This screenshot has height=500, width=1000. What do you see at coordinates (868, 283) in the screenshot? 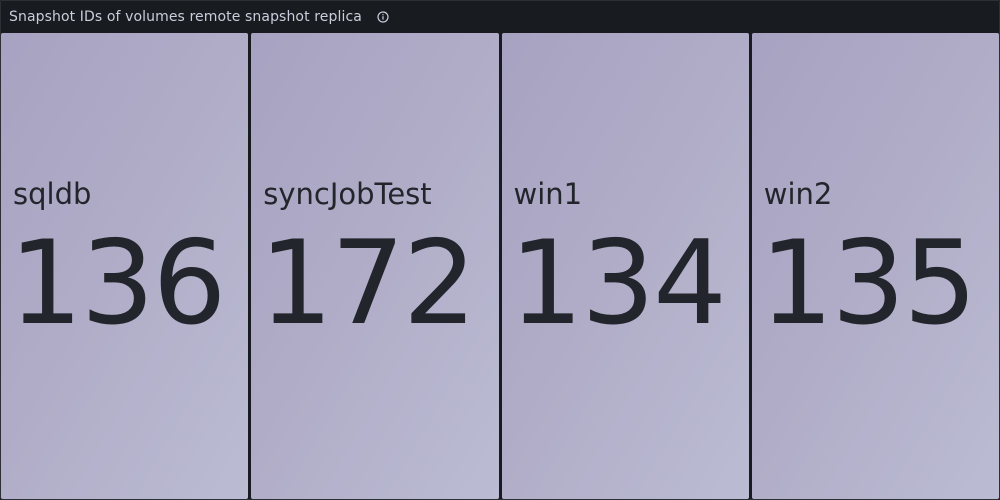
I see `stat-value: 135` at bounding box center [868, 283].